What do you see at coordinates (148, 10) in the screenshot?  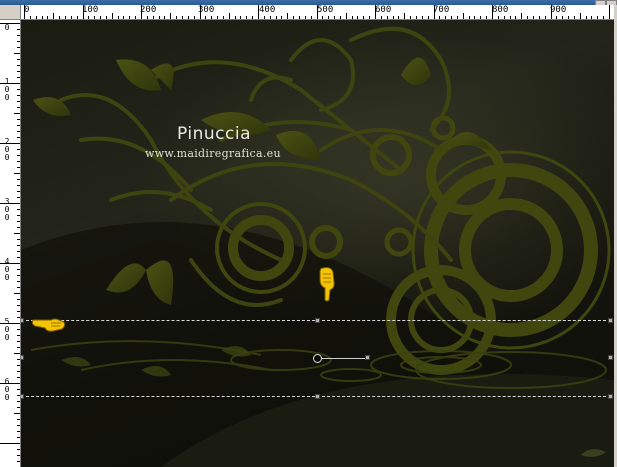 I see `ruler-top-label: 200` at bounding box center [148, 10].